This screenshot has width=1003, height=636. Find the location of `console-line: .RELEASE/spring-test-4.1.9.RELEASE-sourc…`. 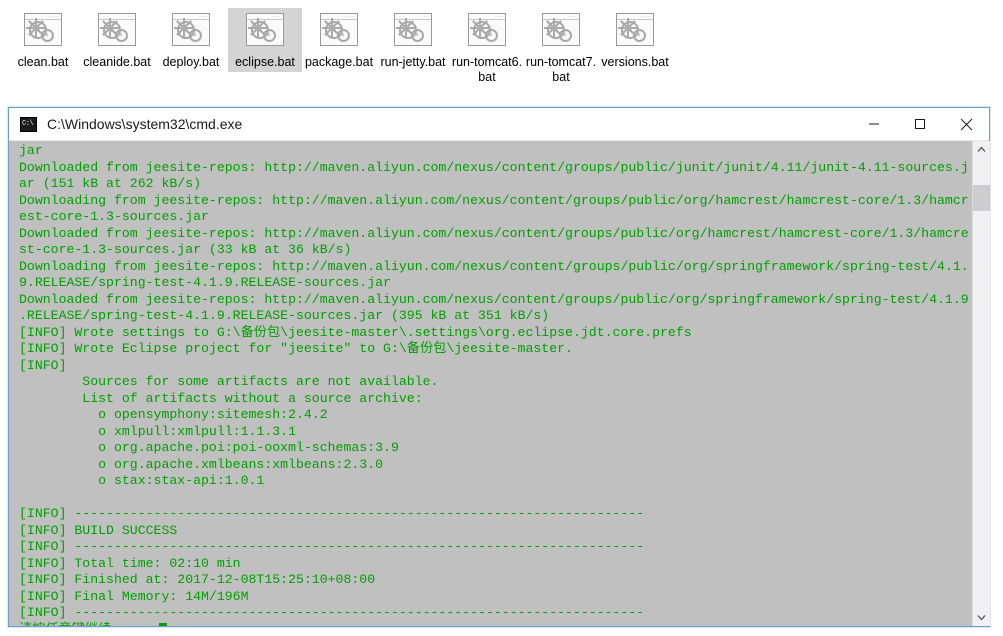

console-line: .RELEASE/spring-test-4.1.9.RELEASE-sourc… is located at coordinates (284, 315).